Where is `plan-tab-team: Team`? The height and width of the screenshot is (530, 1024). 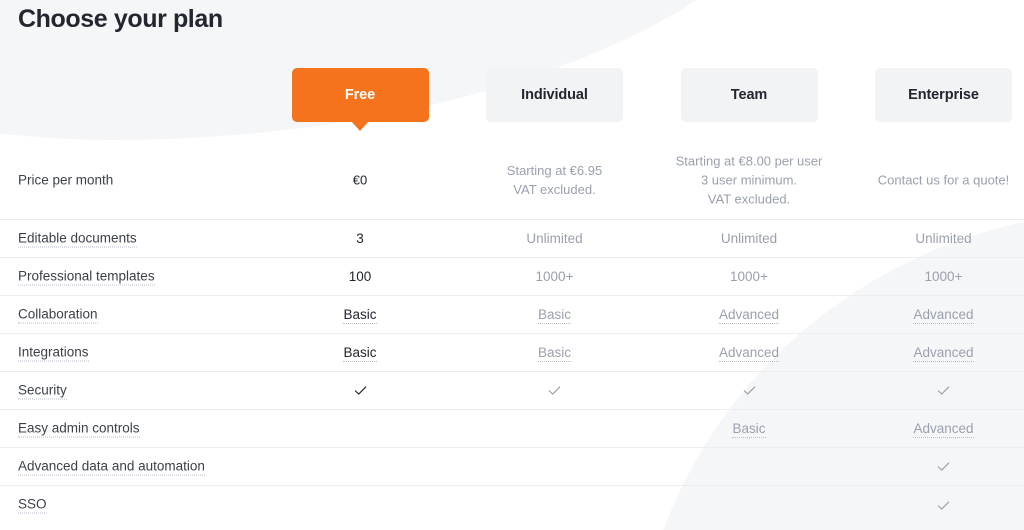 plan-tab-team: Team is located at coordinates (749, 95).